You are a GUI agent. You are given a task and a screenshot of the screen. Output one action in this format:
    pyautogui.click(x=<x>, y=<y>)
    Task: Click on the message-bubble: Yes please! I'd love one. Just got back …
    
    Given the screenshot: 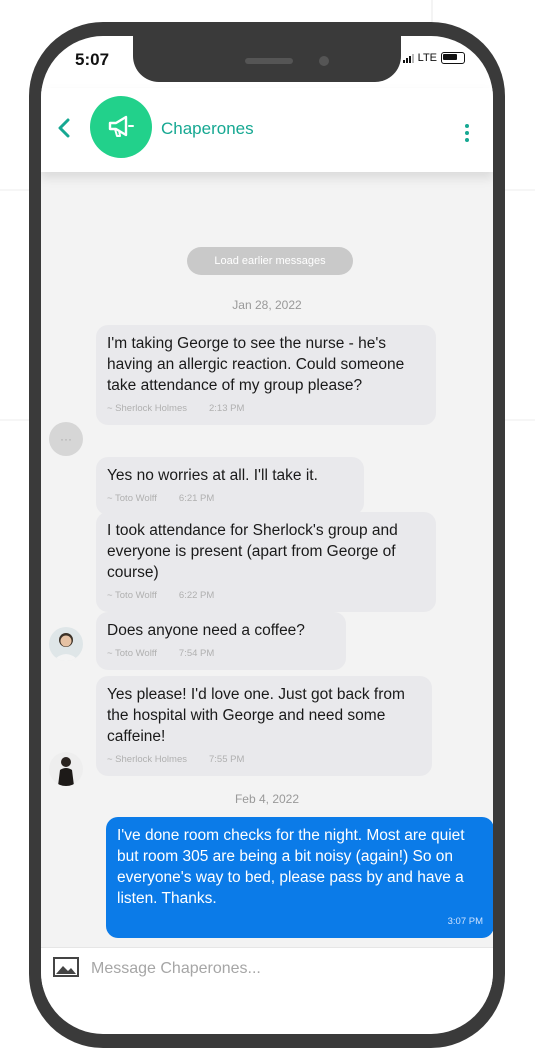 What is the action you would take?
    pyautogui.click(x=264, y=726)
    